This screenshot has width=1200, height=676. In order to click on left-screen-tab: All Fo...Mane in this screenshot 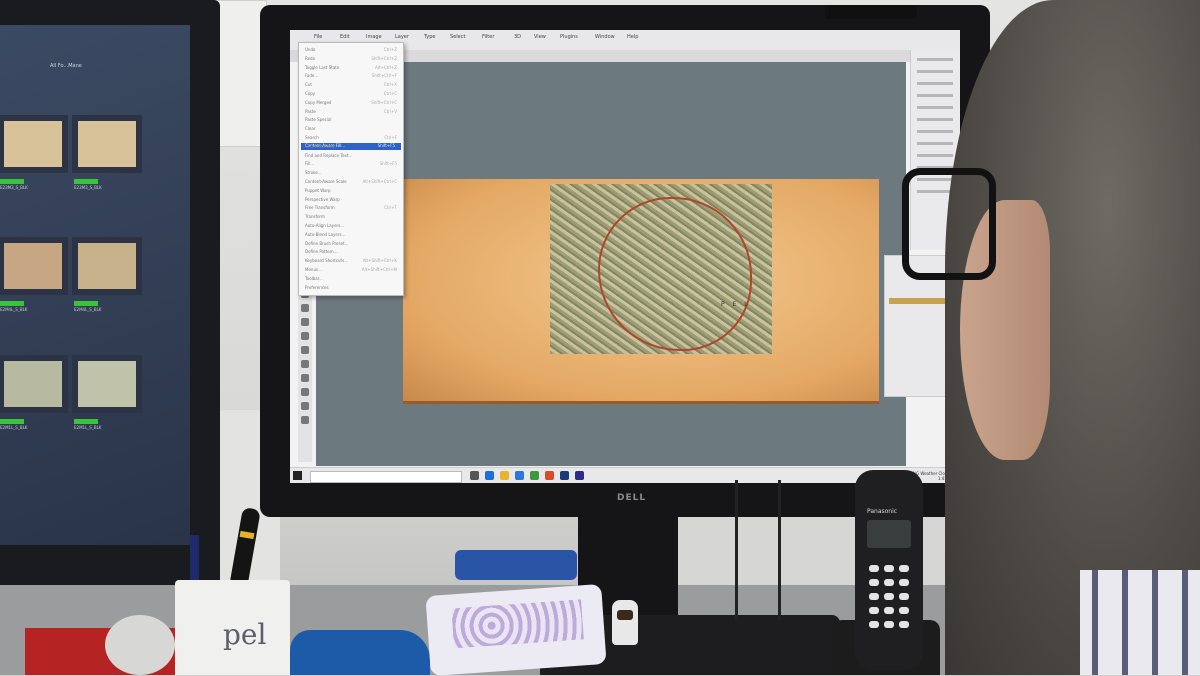, I will do `click(66, 66)`.